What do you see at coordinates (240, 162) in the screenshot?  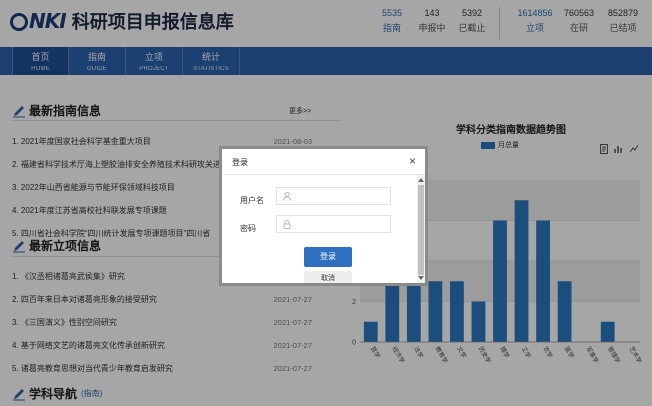 I see `dialog-title: 登录` at bounding box center [240, 162].